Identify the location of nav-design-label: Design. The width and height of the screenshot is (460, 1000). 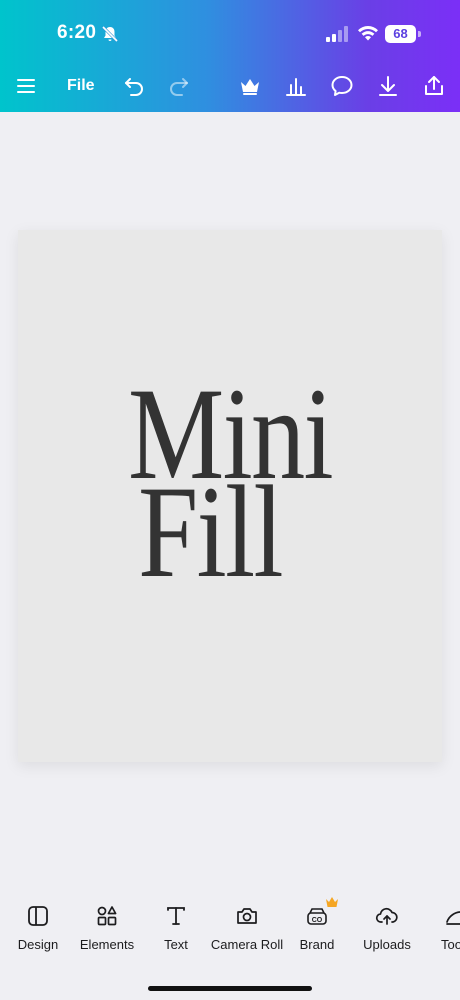
(38, 944).